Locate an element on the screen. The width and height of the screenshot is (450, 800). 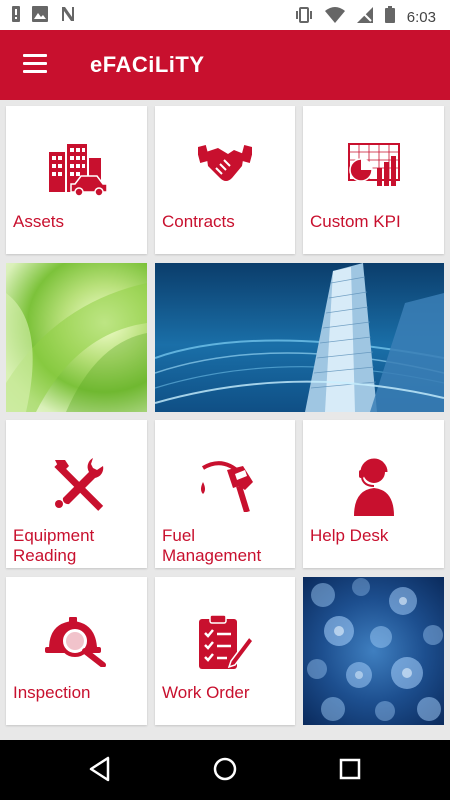
tile-assets: Assets is located at coordinates (76, 180).